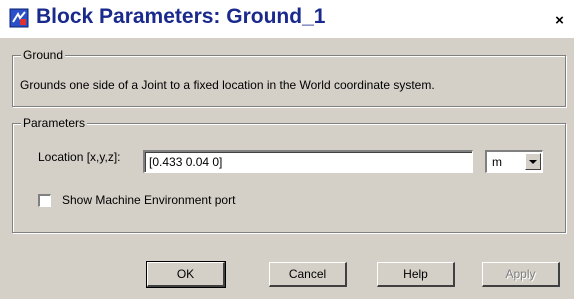  I want to click on title-bar: Block Parameters: Ground_1 ×, so click(287, 19).